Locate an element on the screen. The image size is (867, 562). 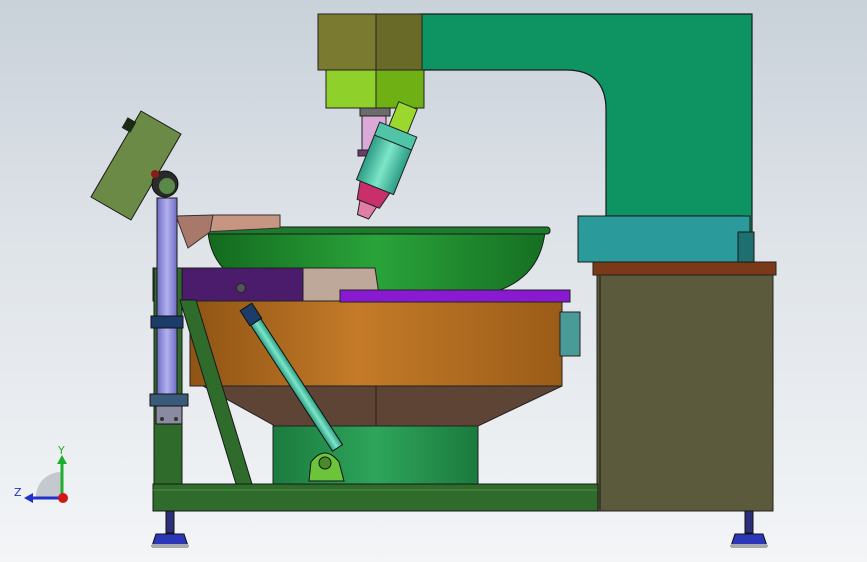
leveling-foot-right is located at coordinates (749, 529).